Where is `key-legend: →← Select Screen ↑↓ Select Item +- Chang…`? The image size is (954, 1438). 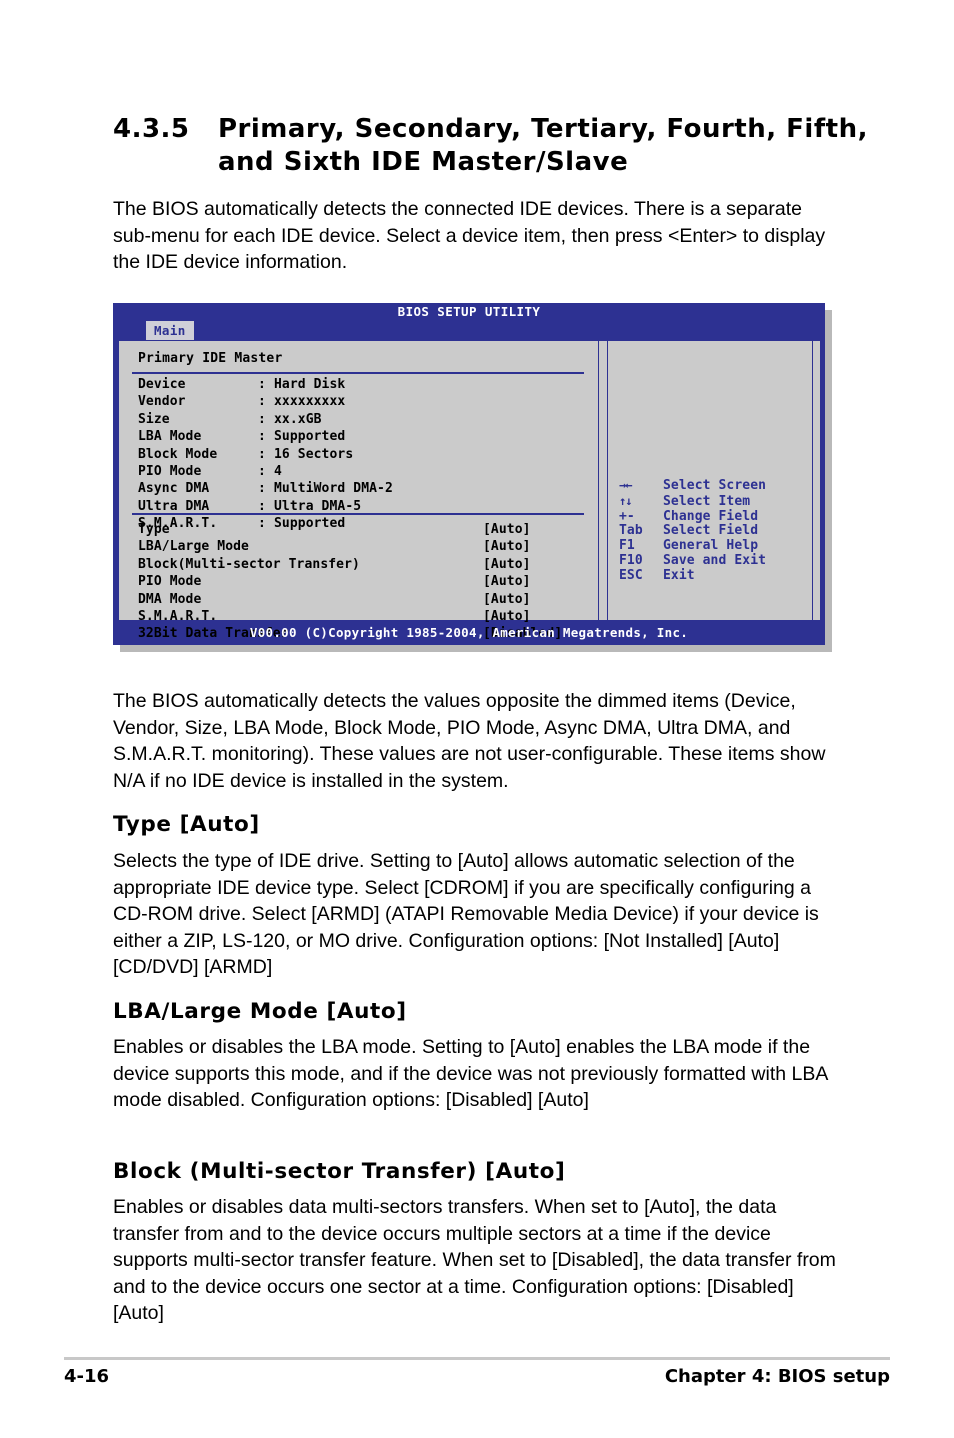 key-legend: →← Select Screen ↑↓ Select Item +- Chang… is located at coordinates (692, 531).